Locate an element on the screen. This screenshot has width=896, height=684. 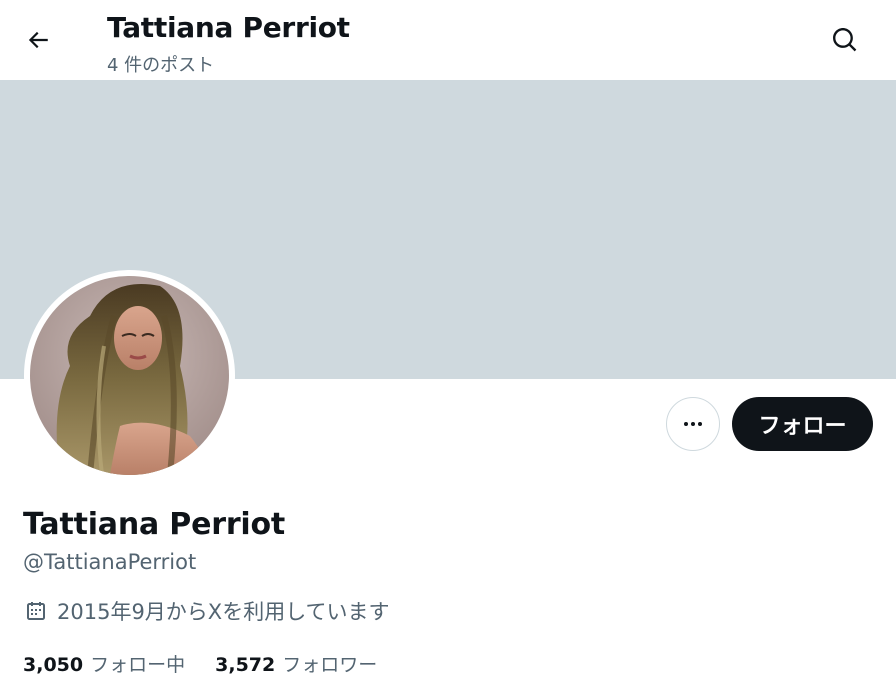
display-name: Tattiana Perriot is located at coordinates (154, 524).